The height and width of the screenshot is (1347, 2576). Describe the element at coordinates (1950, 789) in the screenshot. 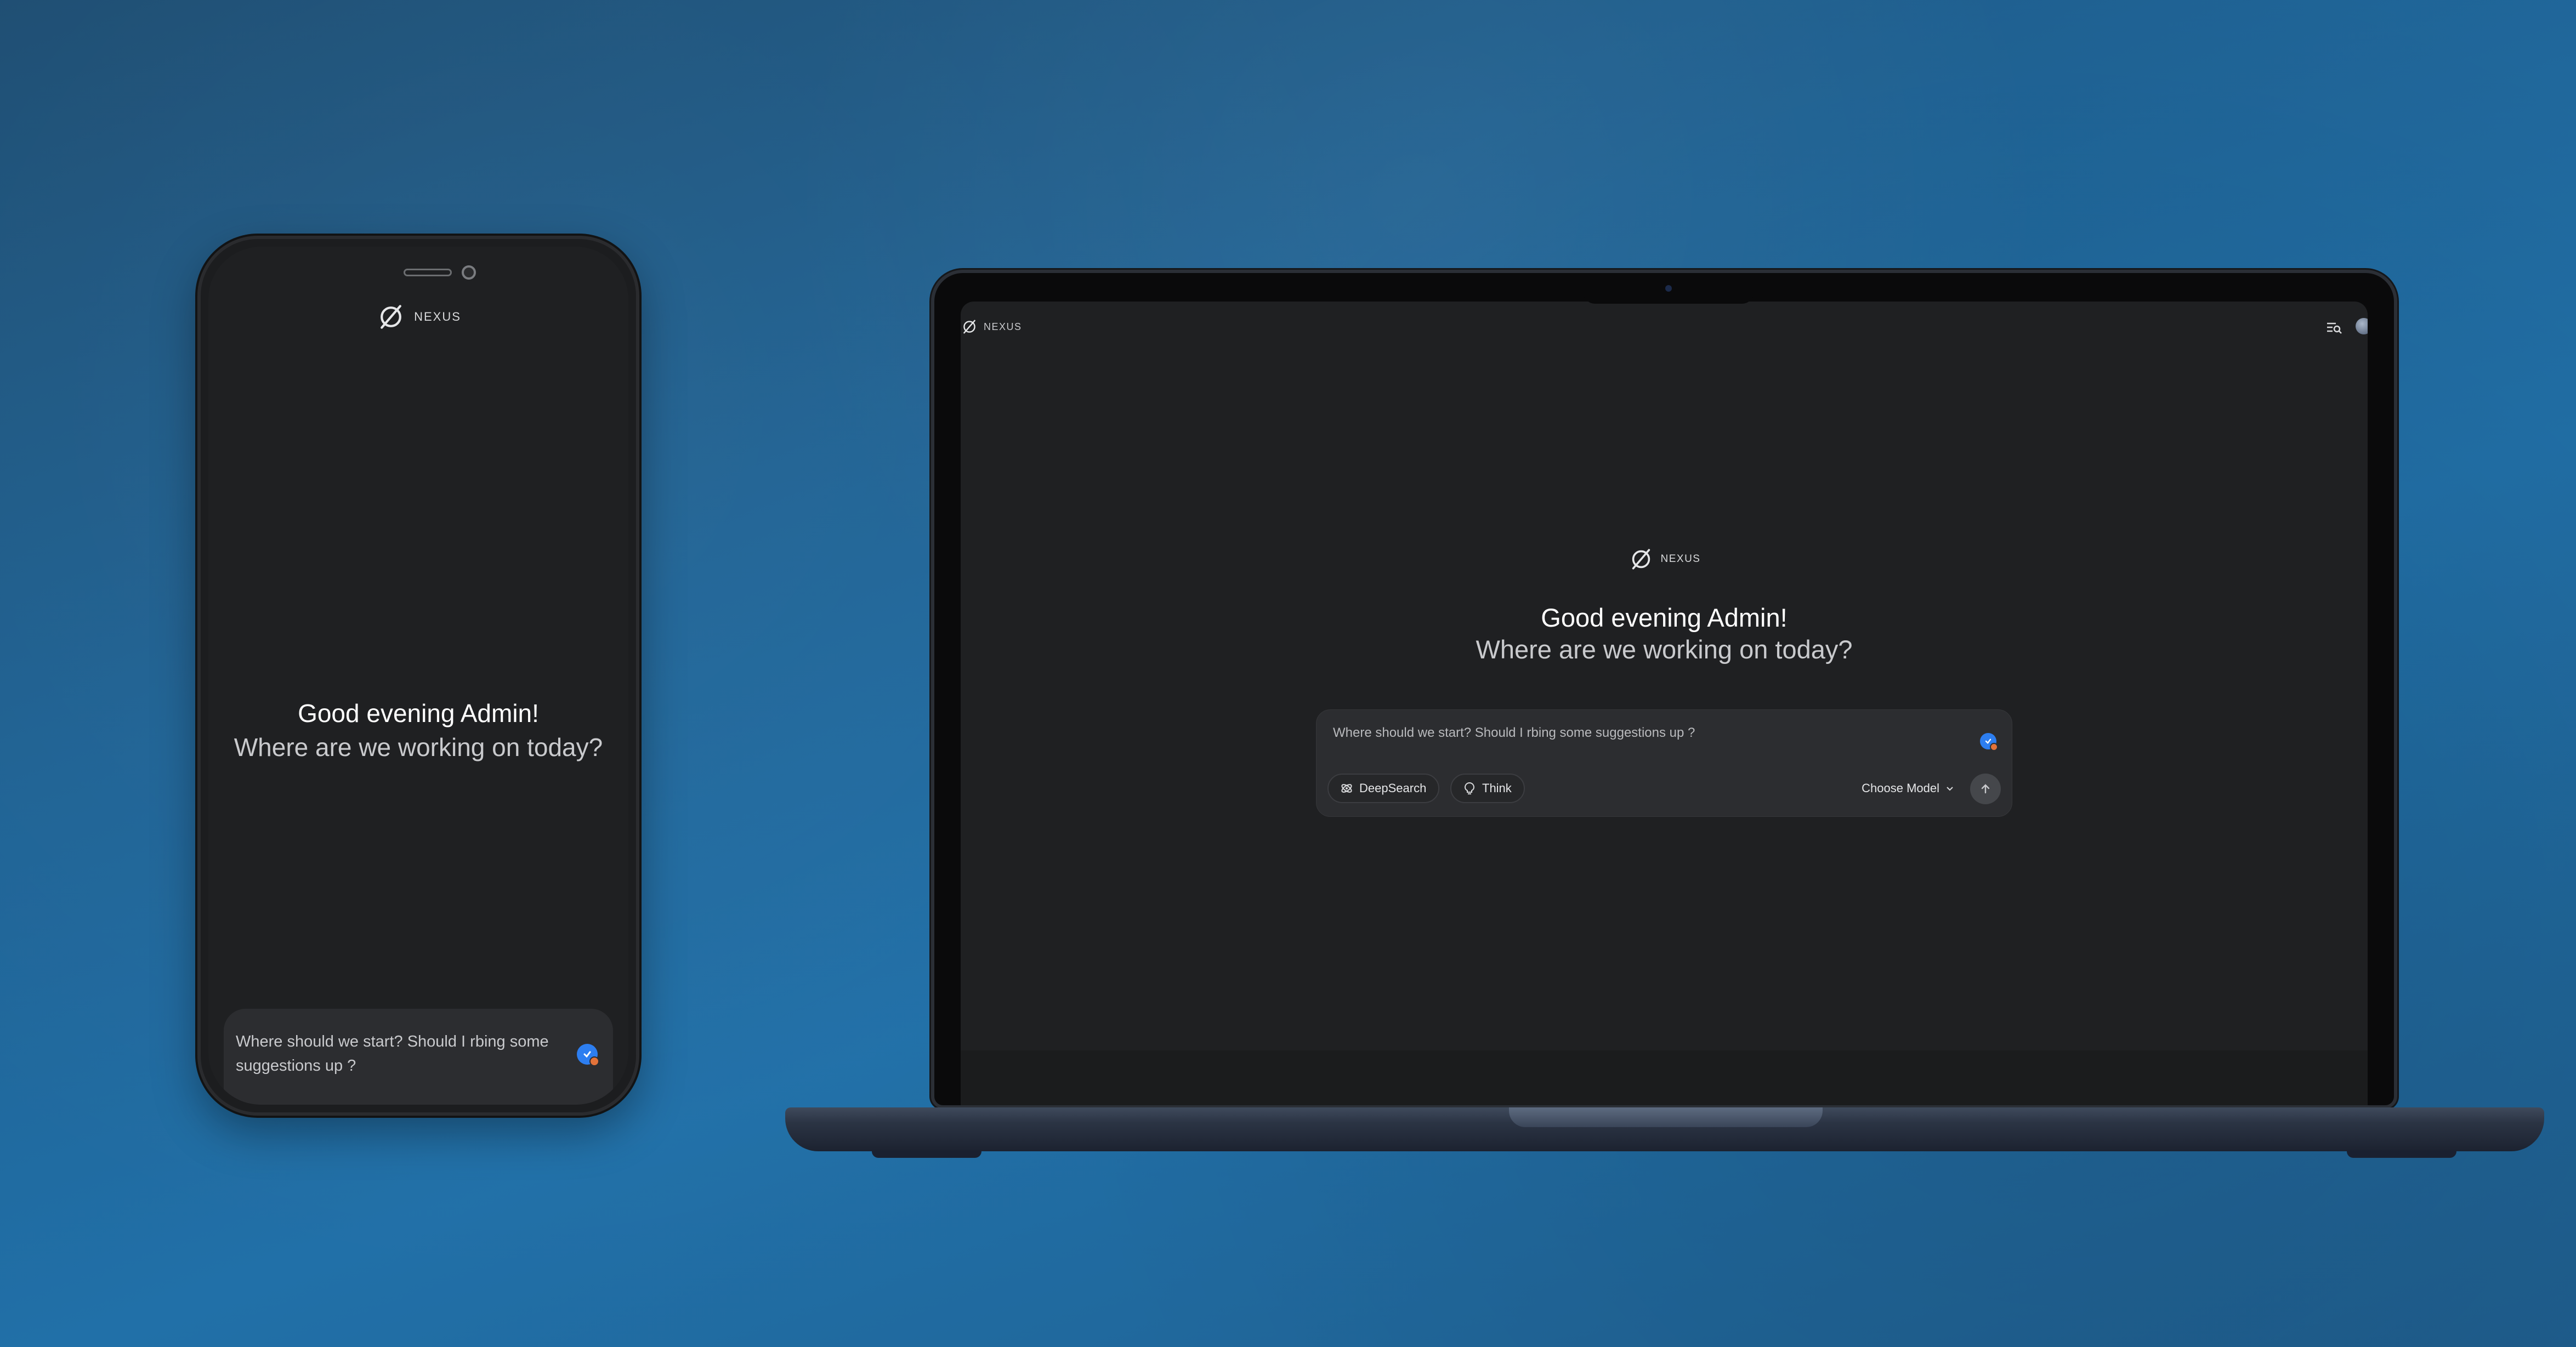

I see `chevron-down-icon` at that location.